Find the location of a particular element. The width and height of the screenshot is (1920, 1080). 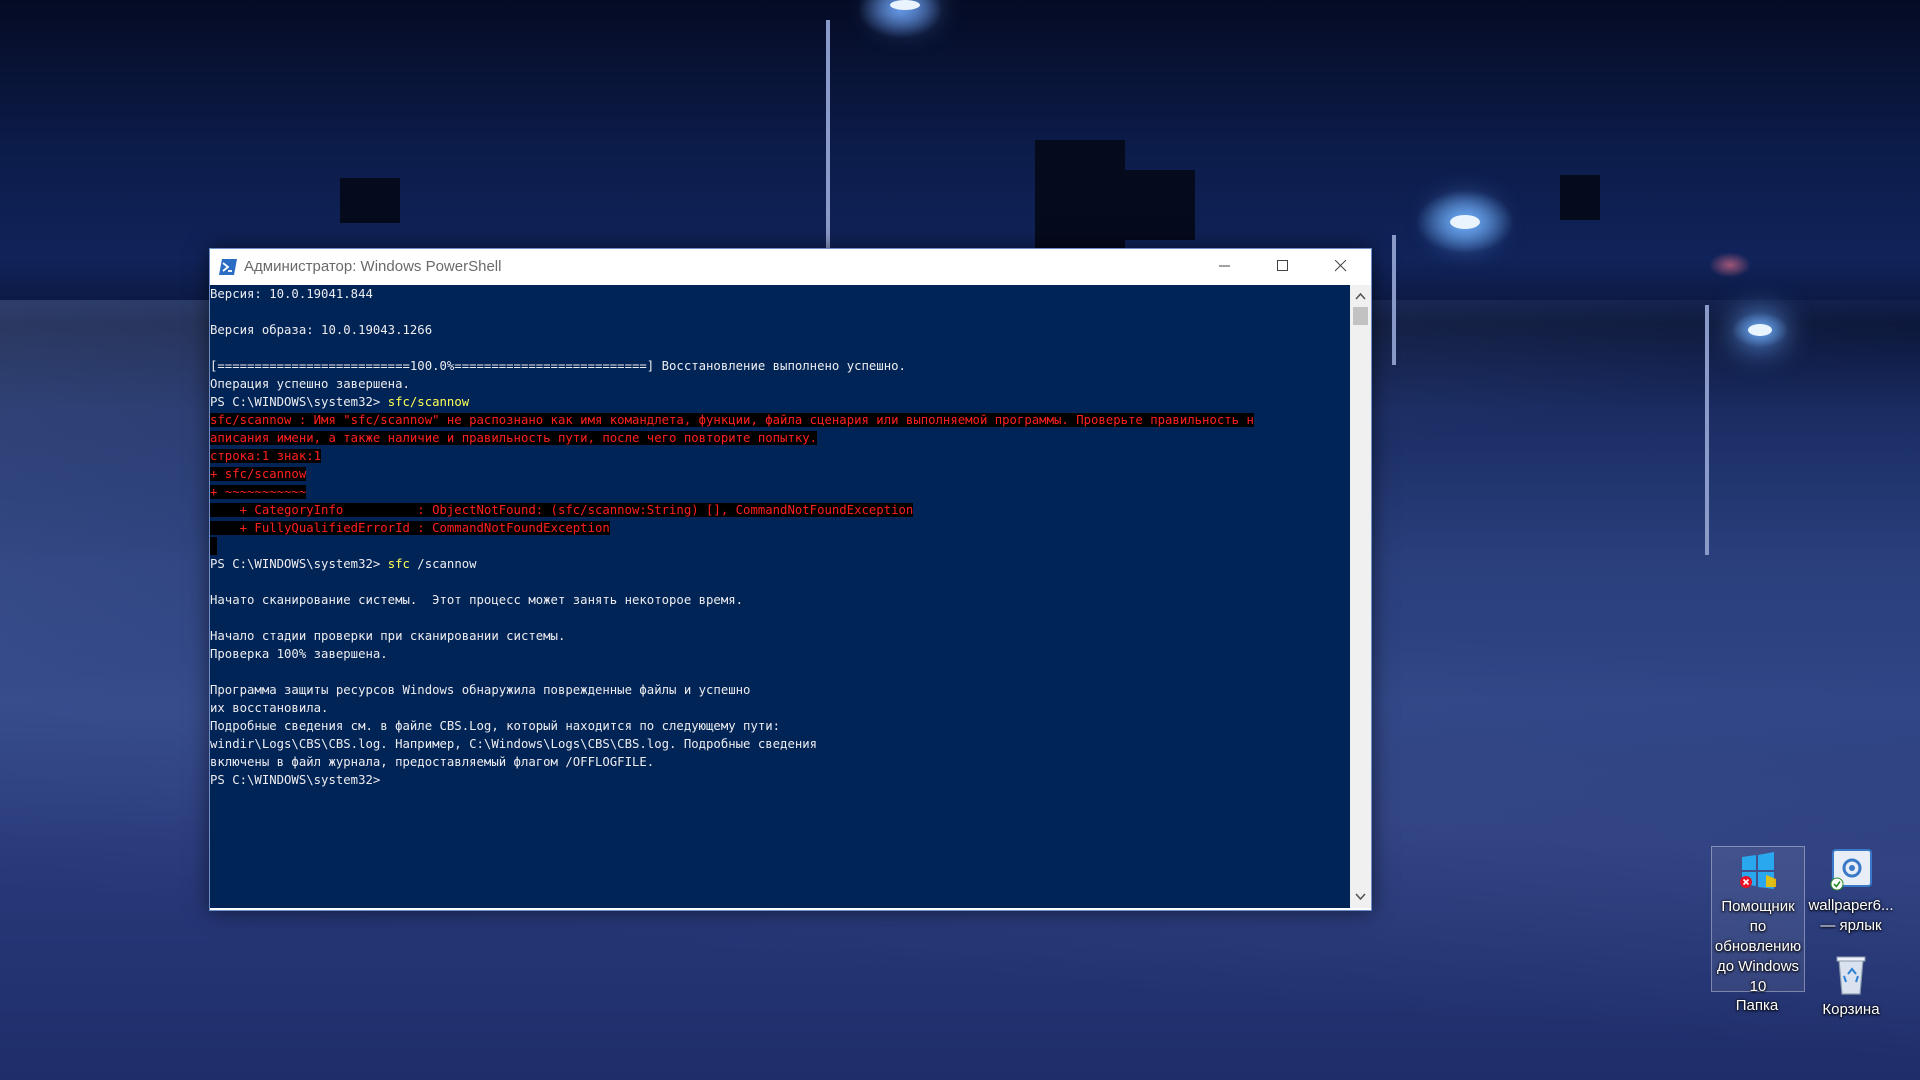

console-line: PS C:\WINDOWS\system32> sfc /scannow is located at coordinates (732, 564).